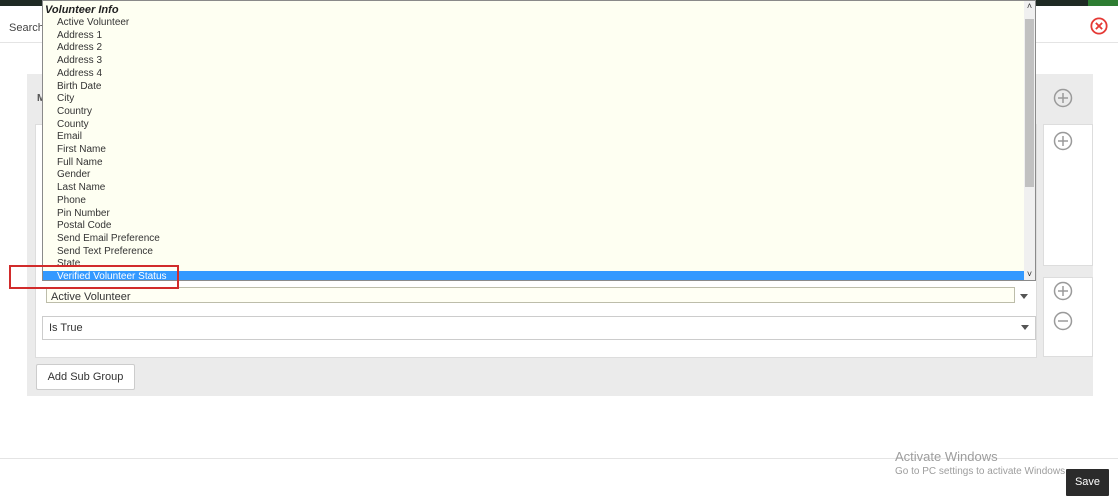 The width and height of the screenshot is (1118, 504). I want to click on save-button: Save, so click(1087, 482).